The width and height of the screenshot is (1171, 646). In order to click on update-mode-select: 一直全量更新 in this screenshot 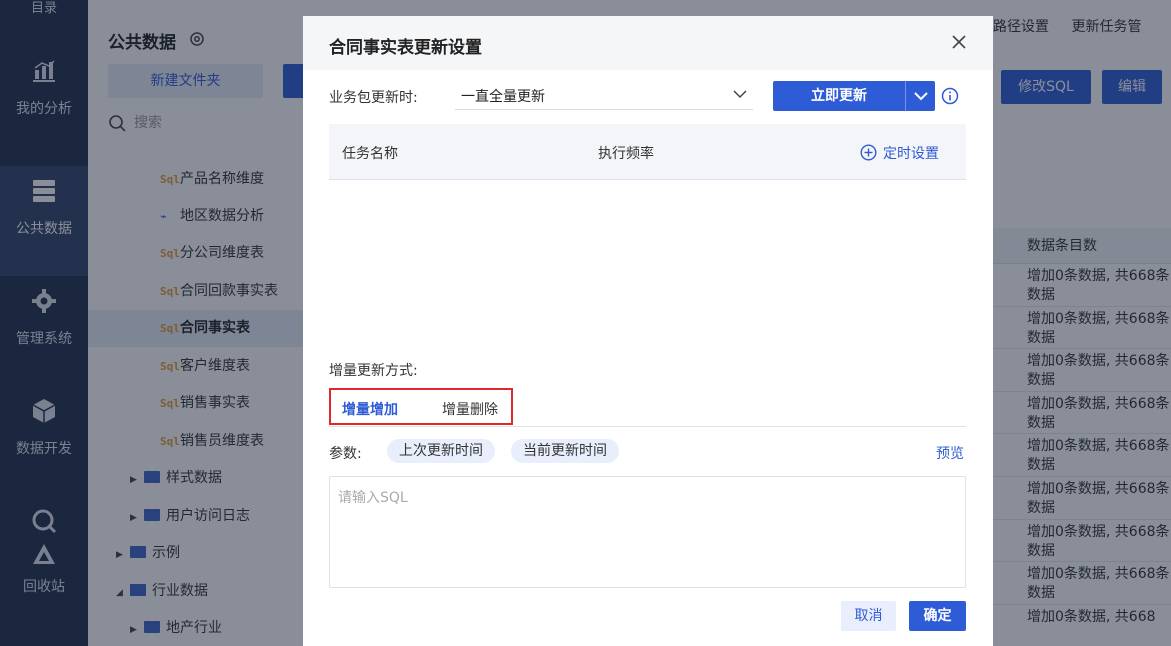, I will do `click(604, 95)`.